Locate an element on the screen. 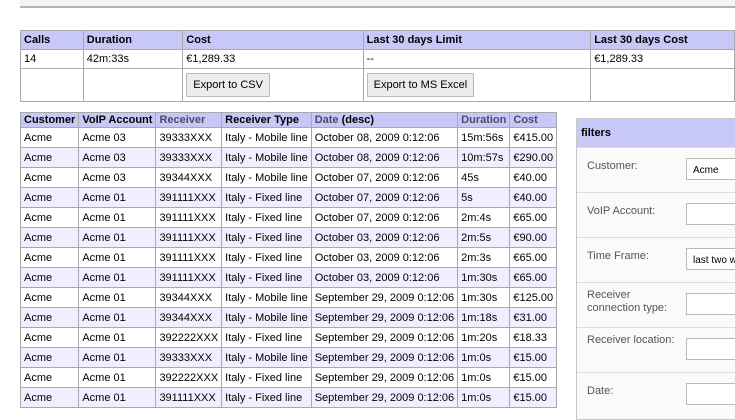 This screenshot has height=420, width=735. customer-select-value: Acme is located at coordinates (706, 170).